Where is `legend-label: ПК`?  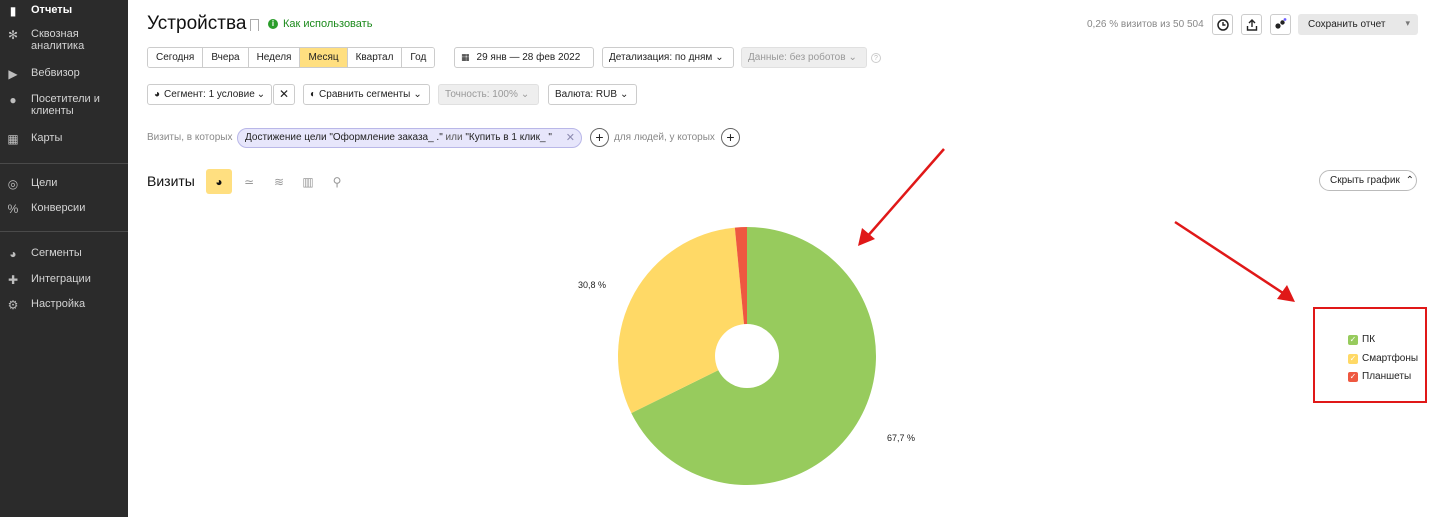
legend-label: ПК is located at coordinates (1369, 339).